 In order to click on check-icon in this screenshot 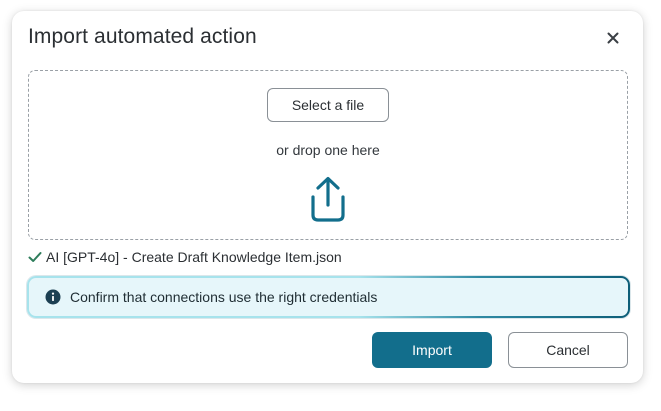, I will do `click(35, 257)`.